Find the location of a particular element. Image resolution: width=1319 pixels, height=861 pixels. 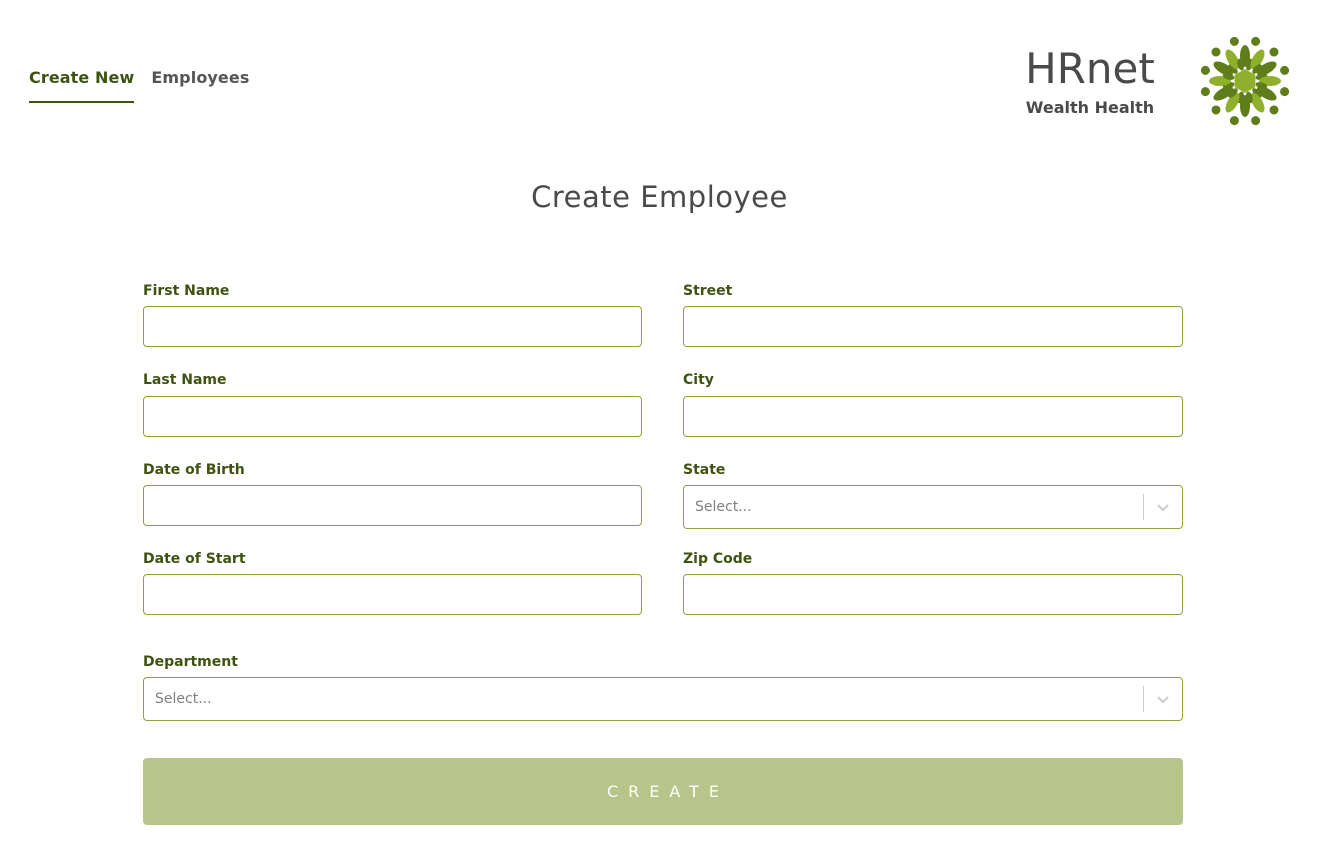

city-input is located at coordinates (933, 416).